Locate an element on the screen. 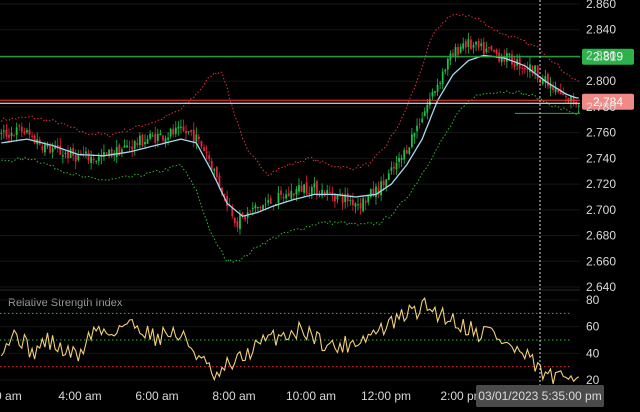  time-tick-label: 12:00 pm is located at coordinates (386, 396).